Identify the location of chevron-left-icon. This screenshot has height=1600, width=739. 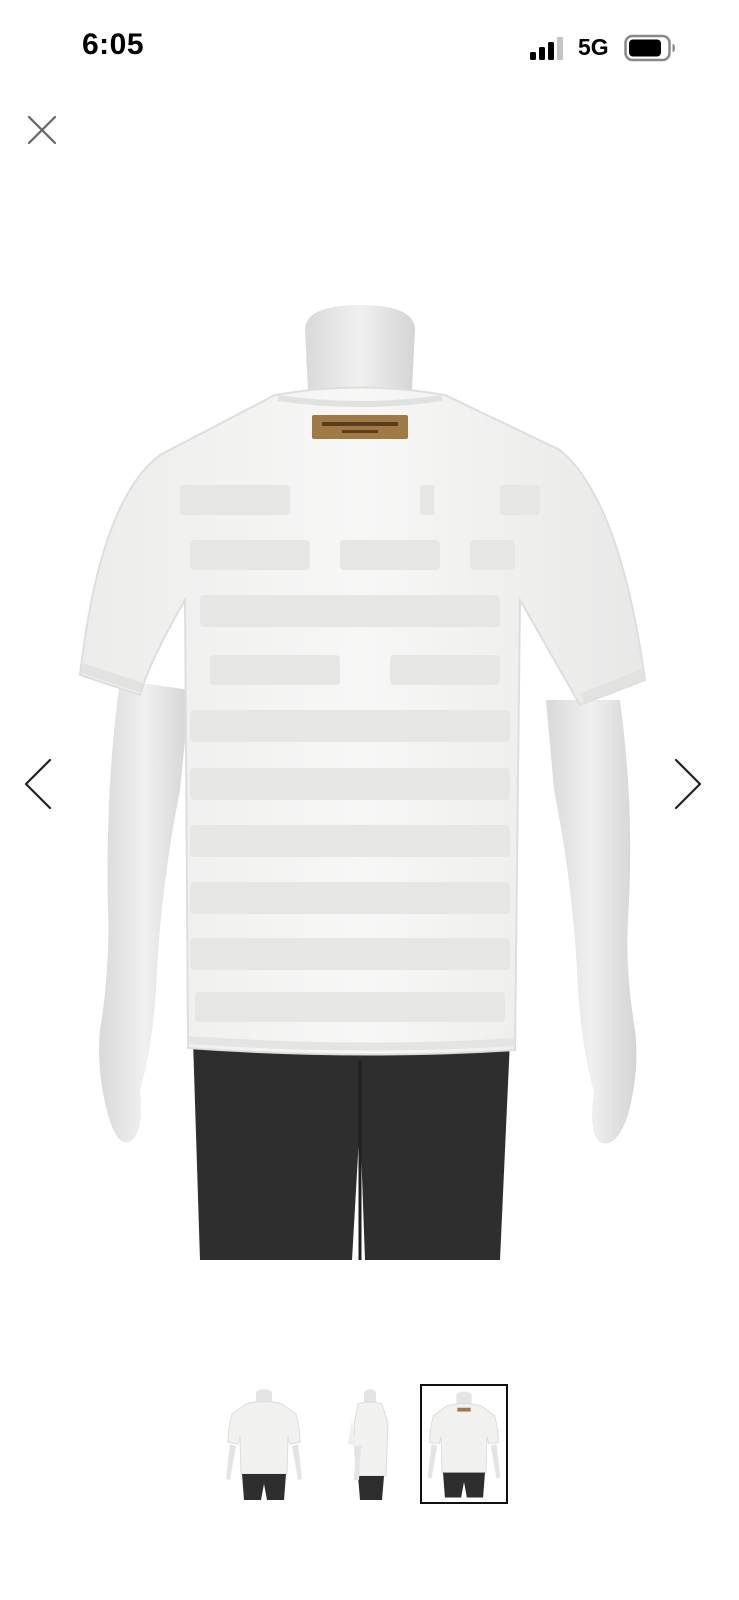
(38, 784).